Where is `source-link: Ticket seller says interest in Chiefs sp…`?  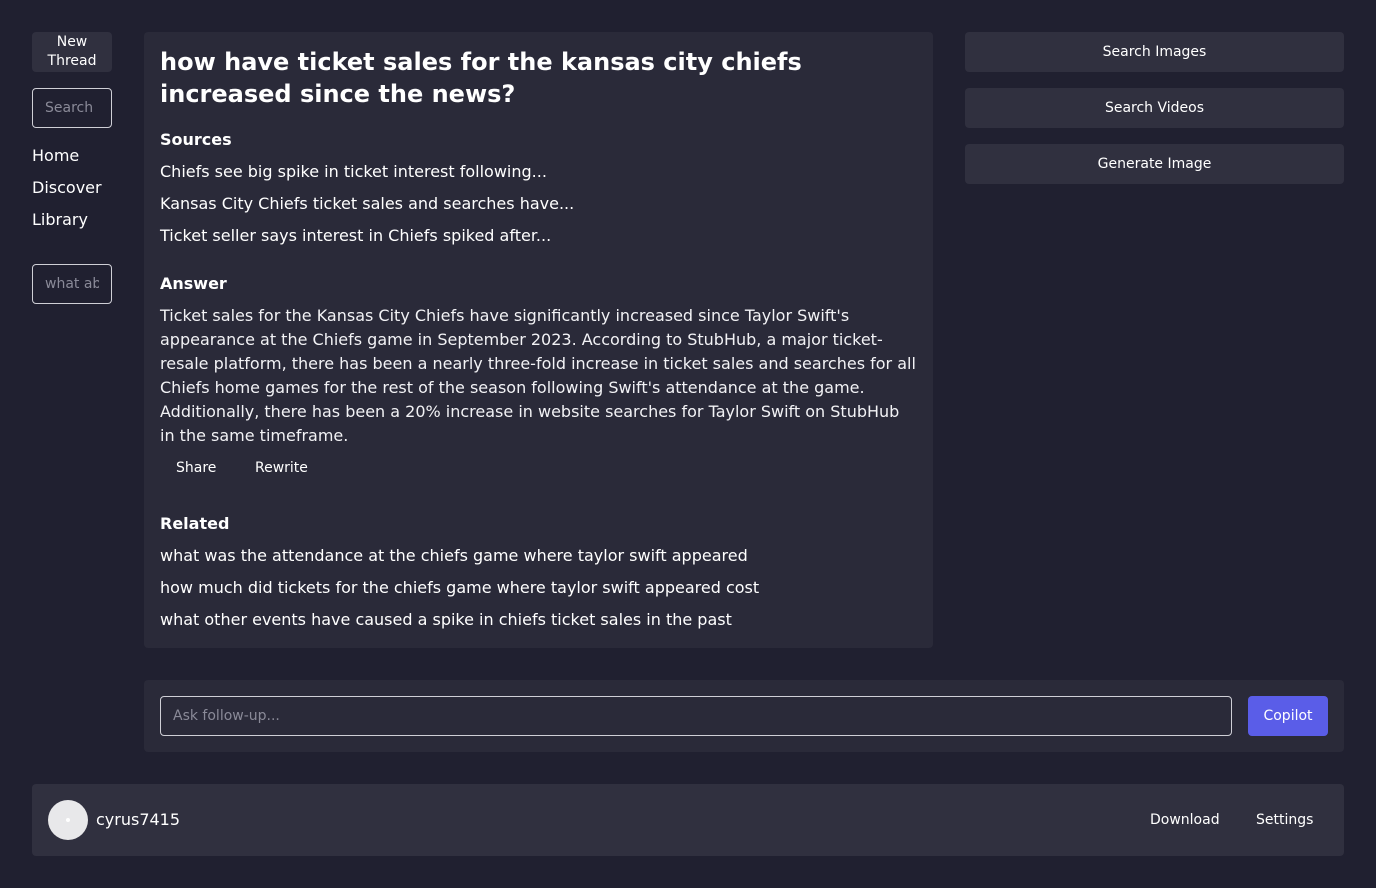
source-link: Ticket seller says interest in Chiefs sp… is located at coordinates (355, 236).